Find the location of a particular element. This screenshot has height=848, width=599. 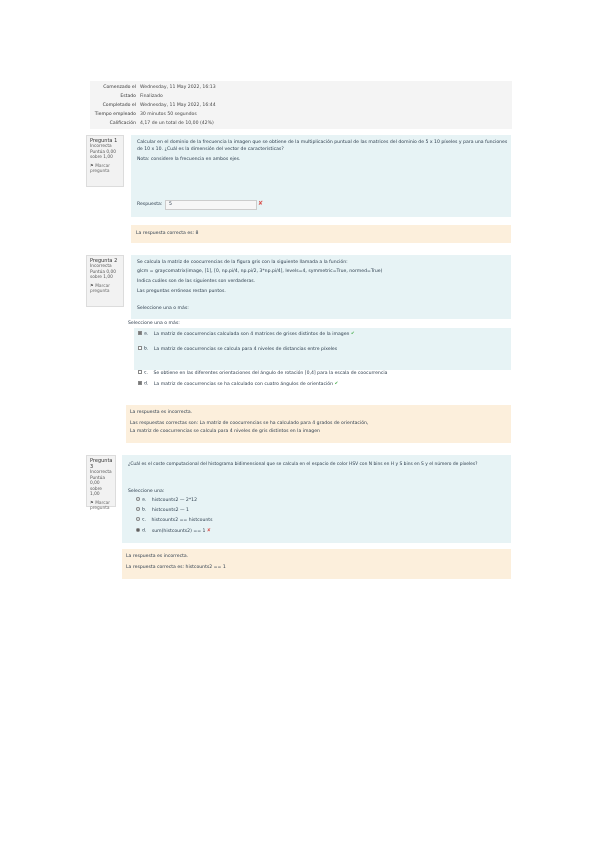

option-c: c. histcounts2 == histcounts is located at coordinates (174, 520).